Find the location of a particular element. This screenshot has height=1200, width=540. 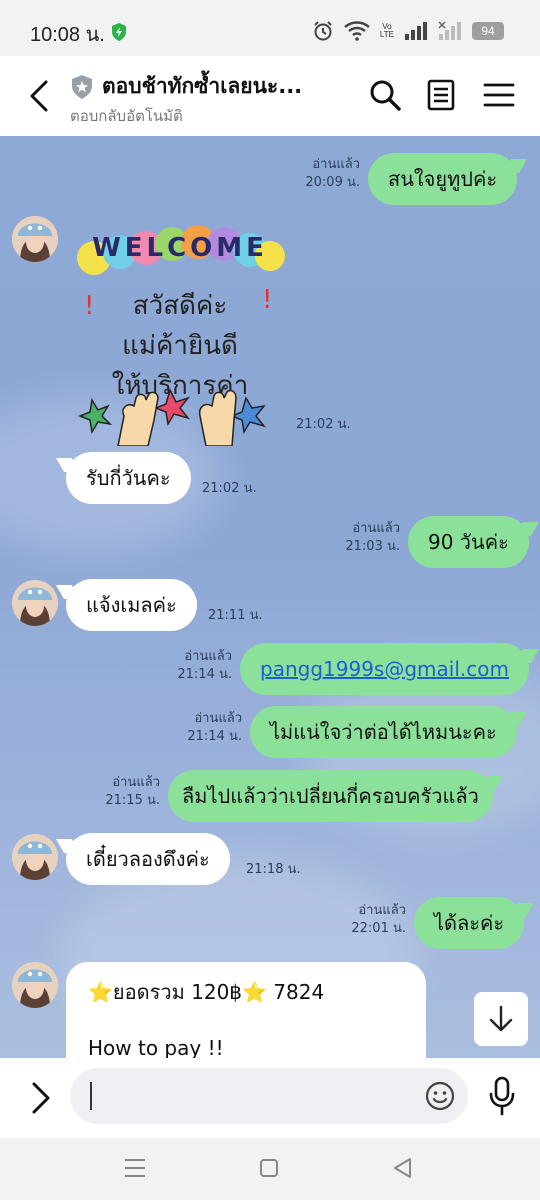

security-shield-icon is located at coordinates (119, 32).